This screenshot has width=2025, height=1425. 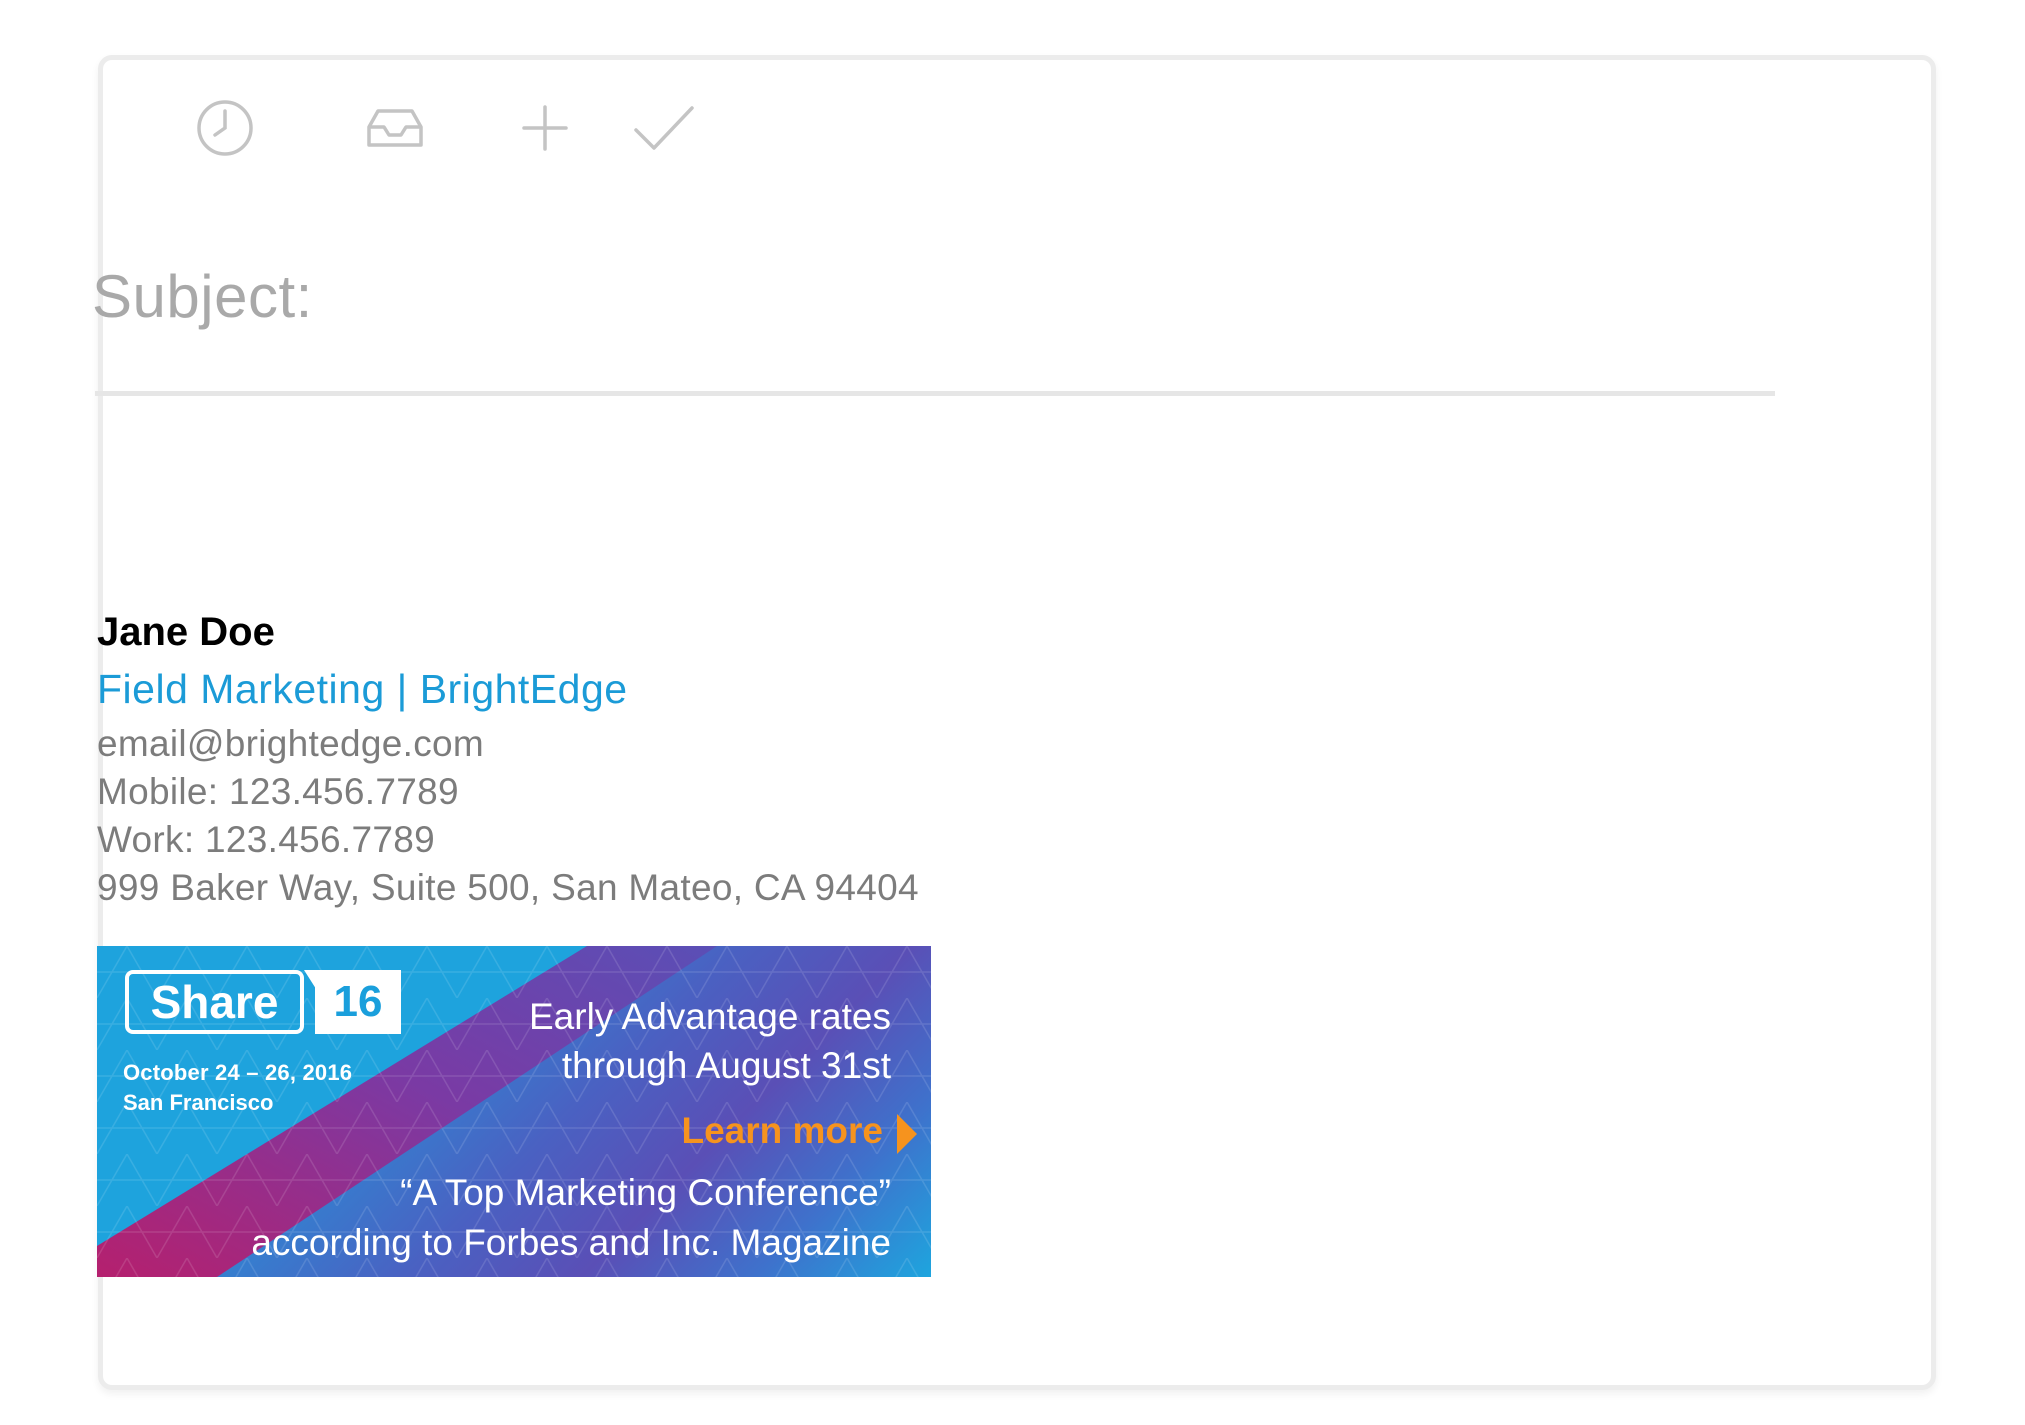 What do you see at coordinates (186, 632) in the screenshot?
I see `signature-name: Jane Doe` at bounding box center [186, 632].